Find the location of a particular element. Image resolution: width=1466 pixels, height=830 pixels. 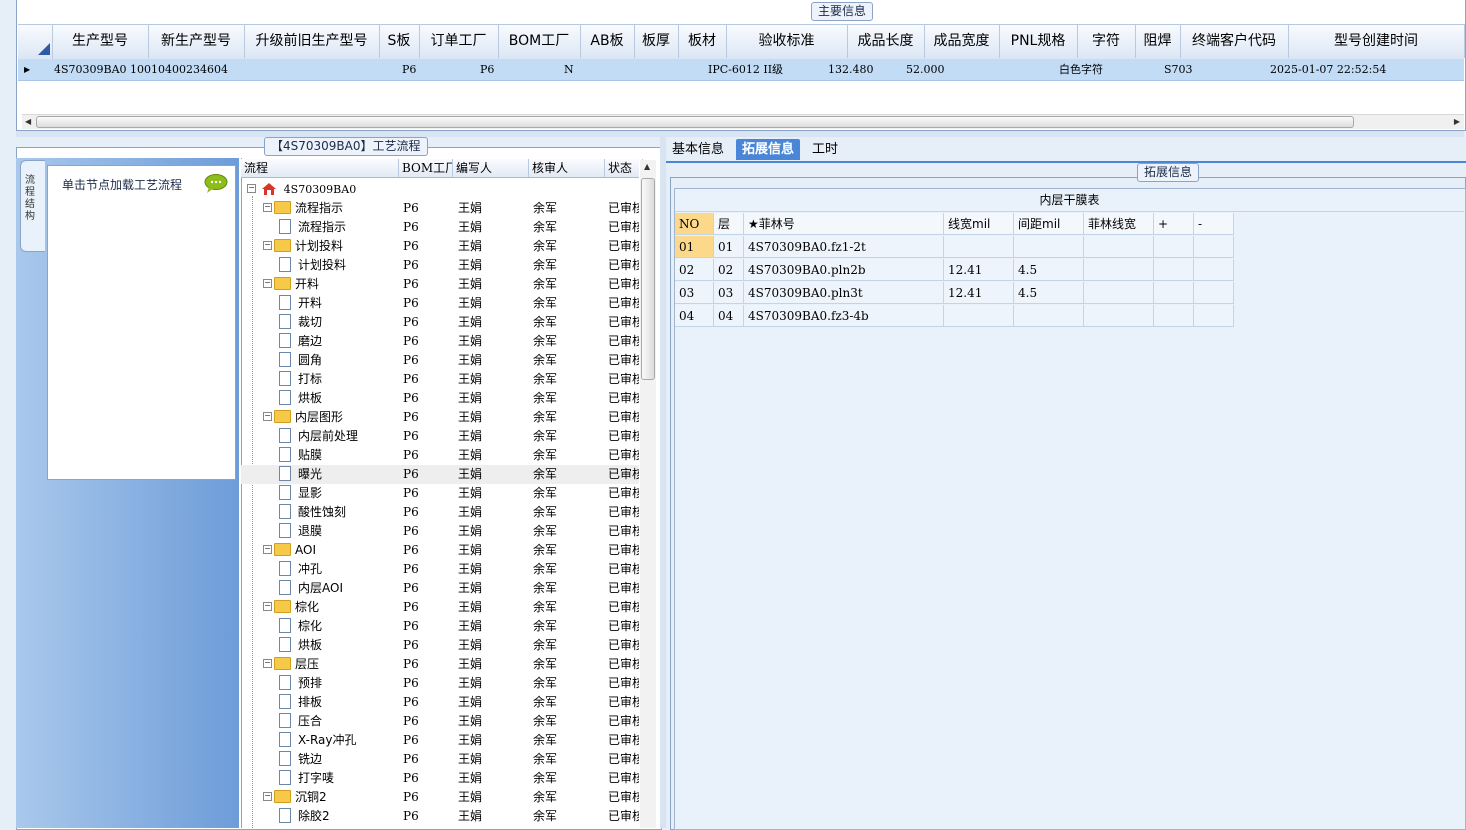

tree-row: 圆角 P6 王娟 余军 已审核 is located at coordinates (440, 360).